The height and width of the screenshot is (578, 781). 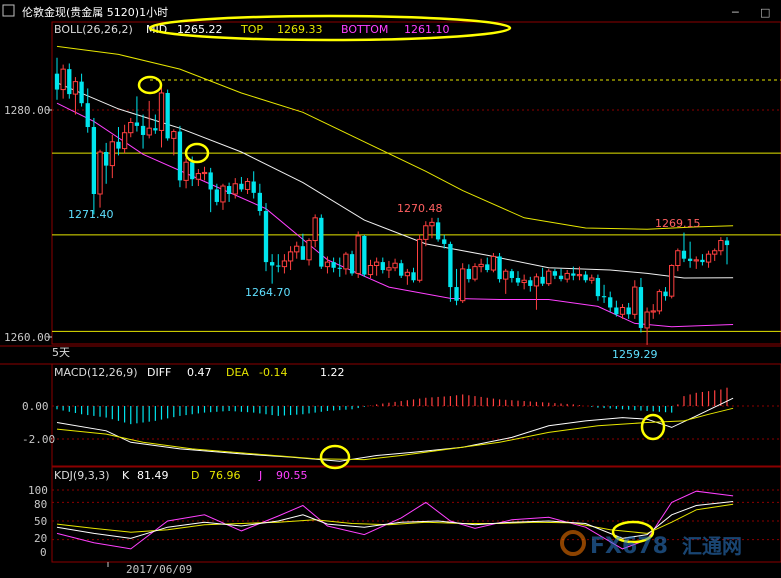 What do you see at coordinates (237, 372) in the screenshot?
I see `macd-dea-label: DEA` at bounding box center [237, 372].